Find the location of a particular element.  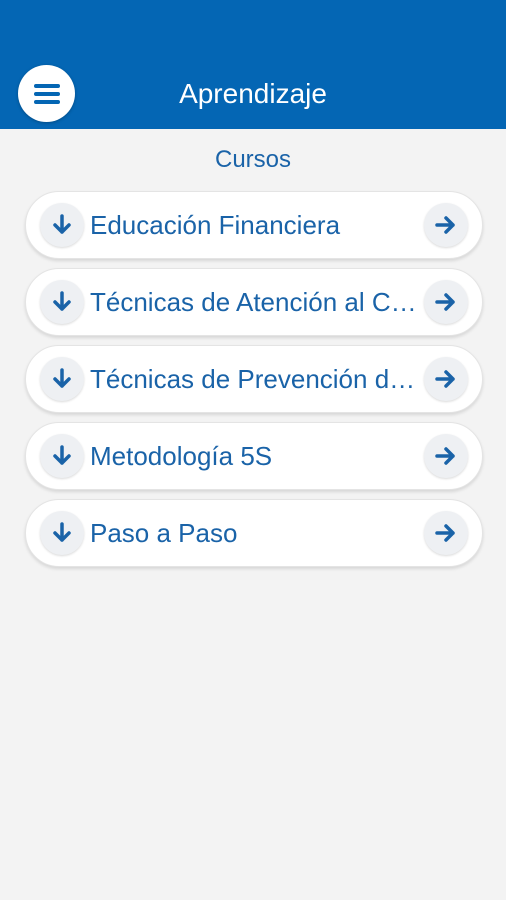

course-label: Técnicas de Atención al Cliente is located at coordinates (256, 302).